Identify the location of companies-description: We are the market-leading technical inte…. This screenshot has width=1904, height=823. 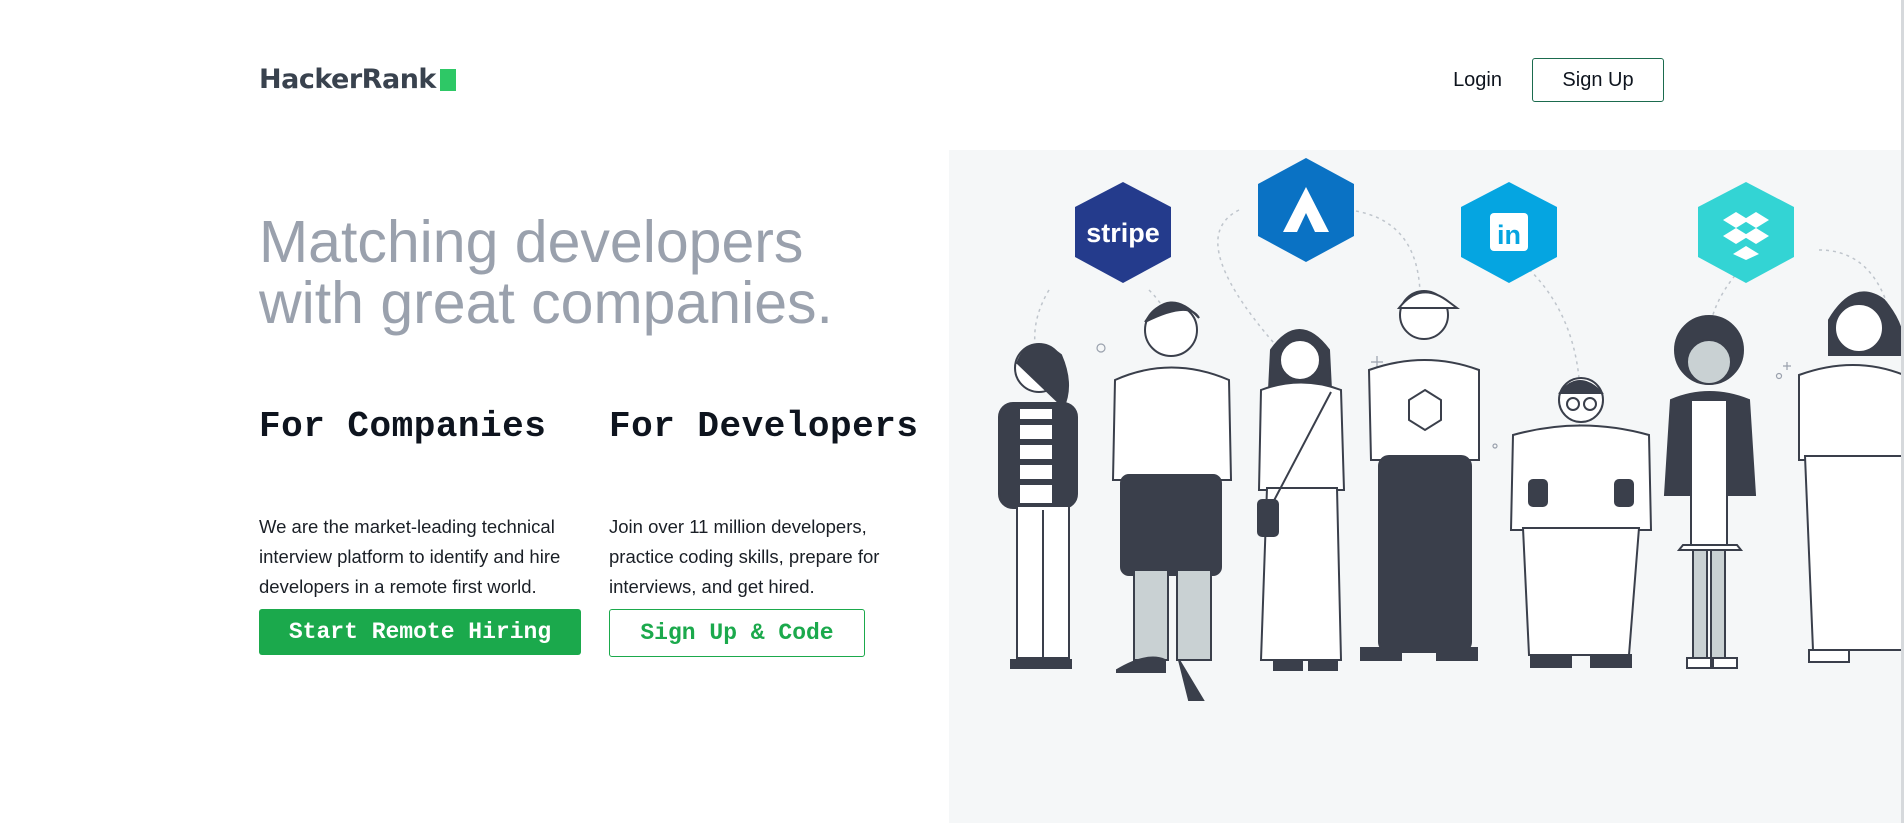
(410, 556).